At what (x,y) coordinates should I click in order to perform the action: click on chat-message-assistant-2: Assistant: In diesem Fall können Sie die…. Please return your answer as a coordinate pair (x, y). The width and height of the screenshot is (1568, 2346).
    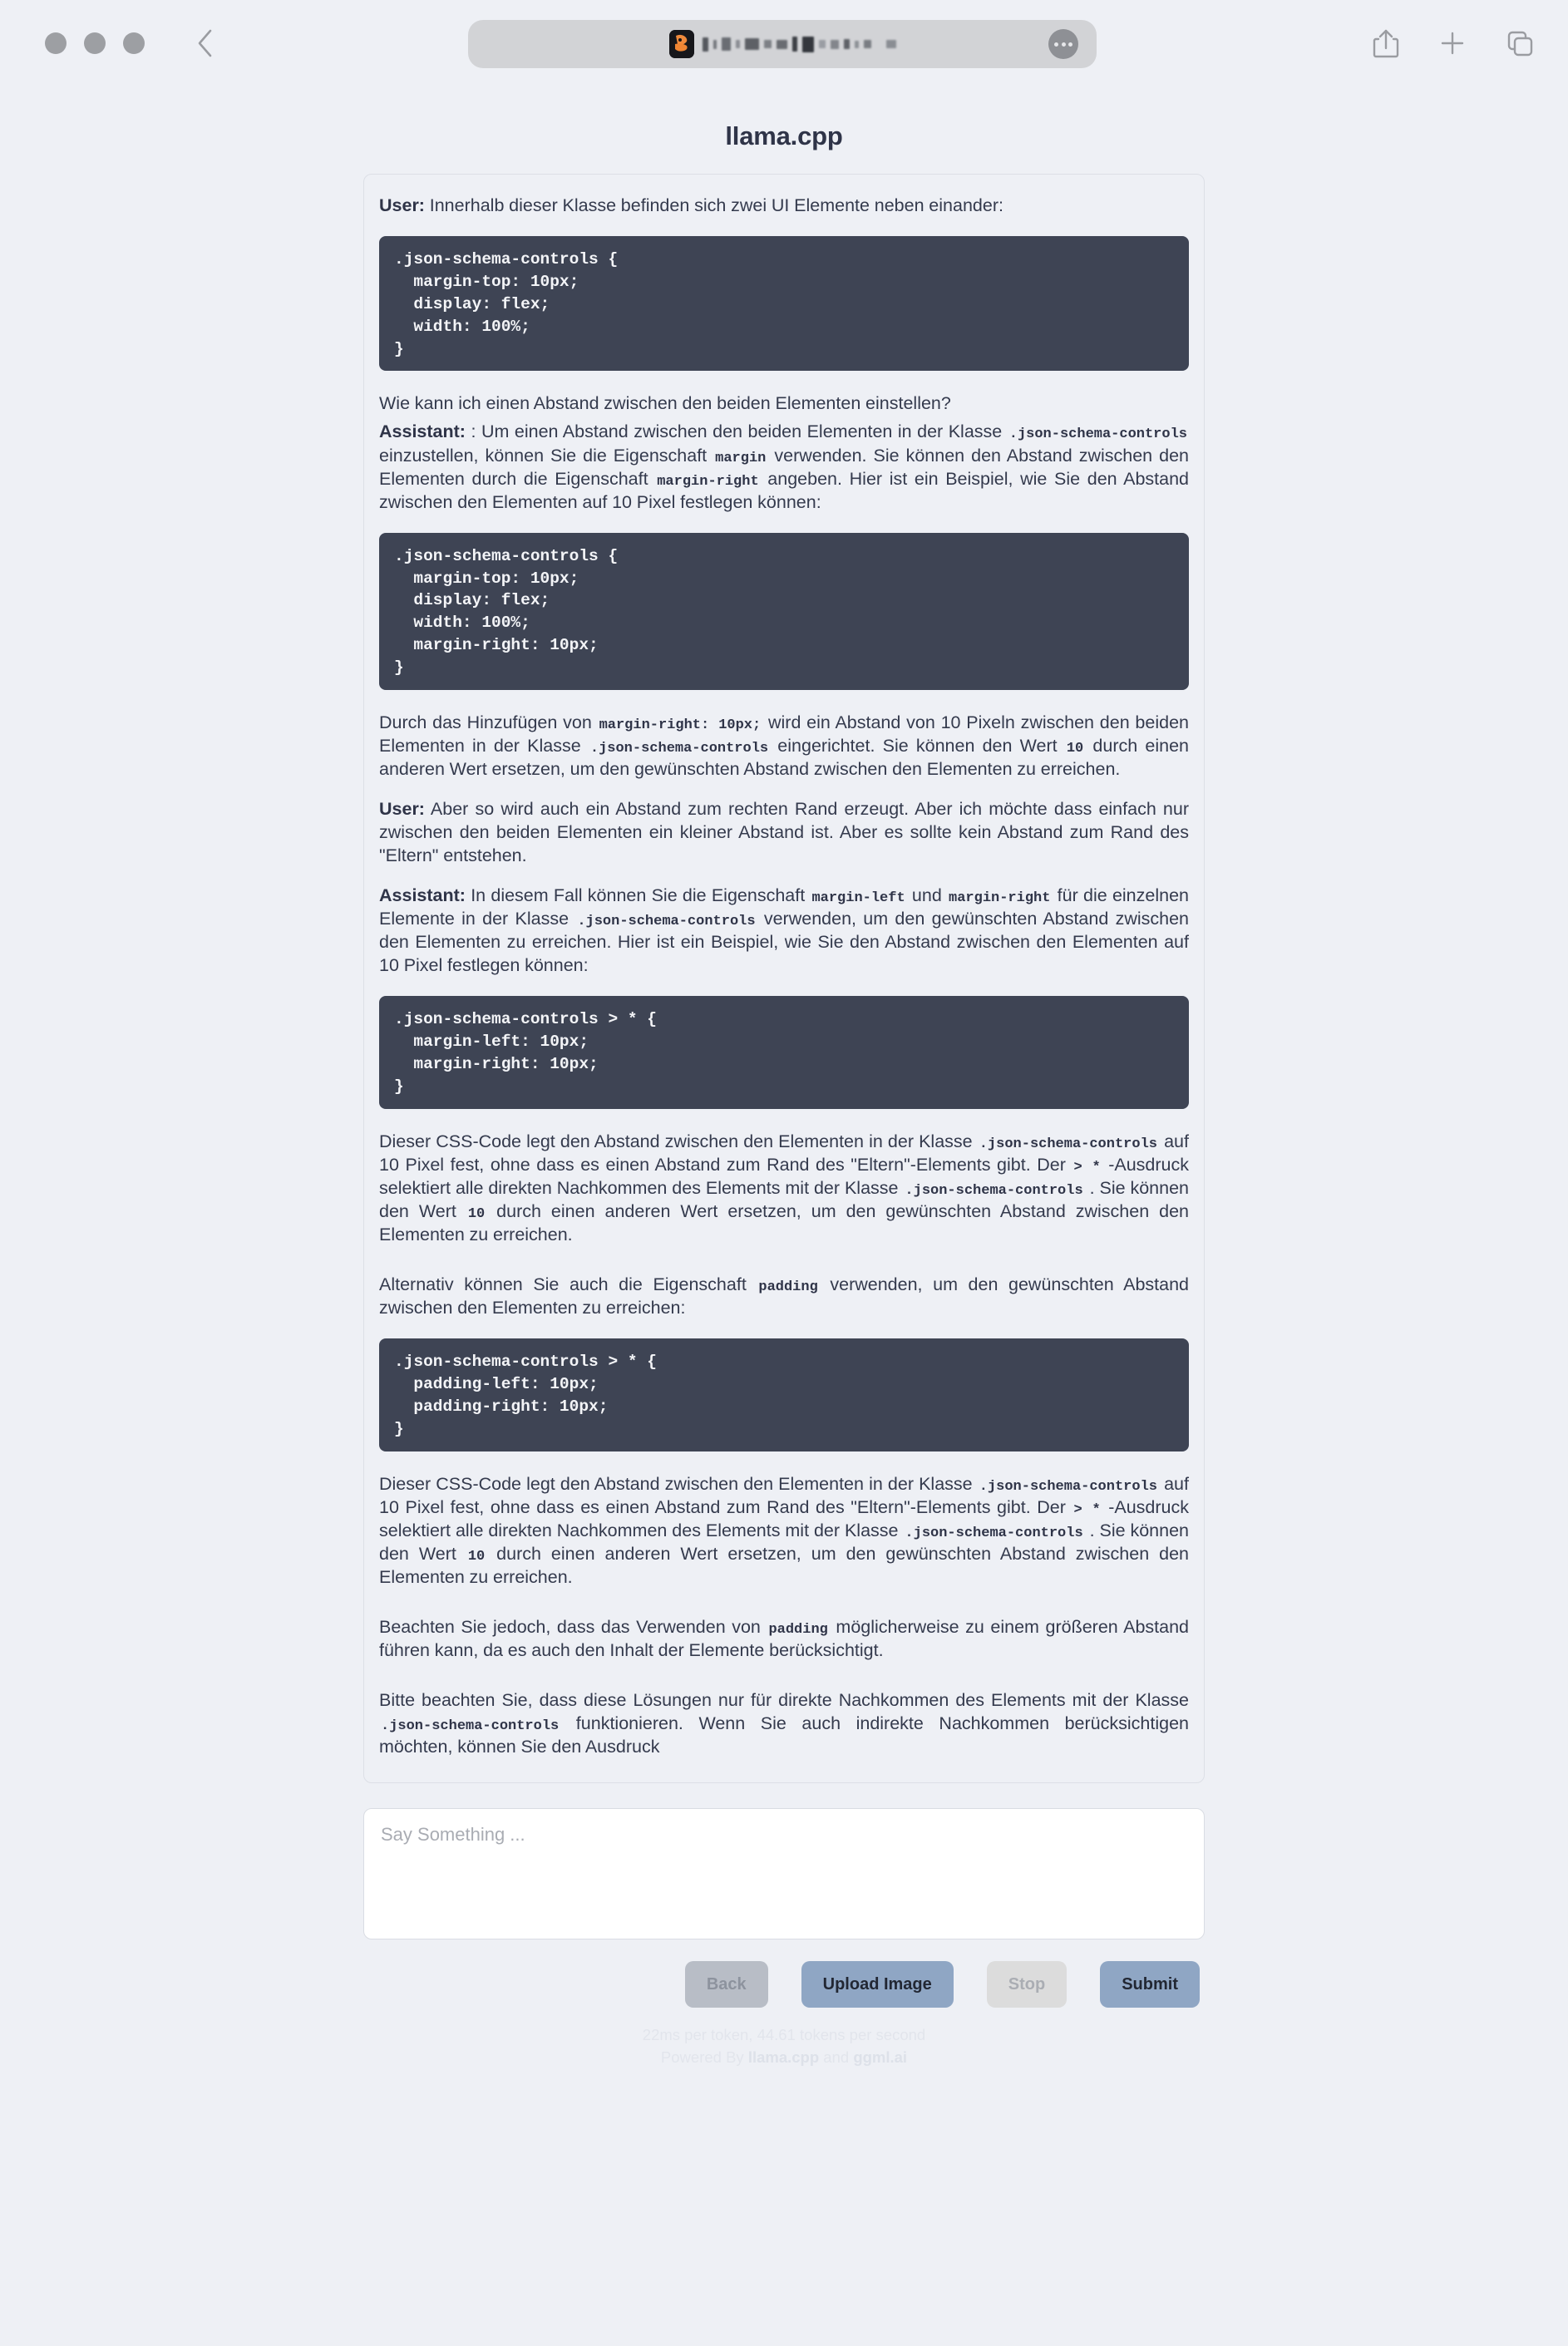
    Looking at the image, I should click on (784, 931).